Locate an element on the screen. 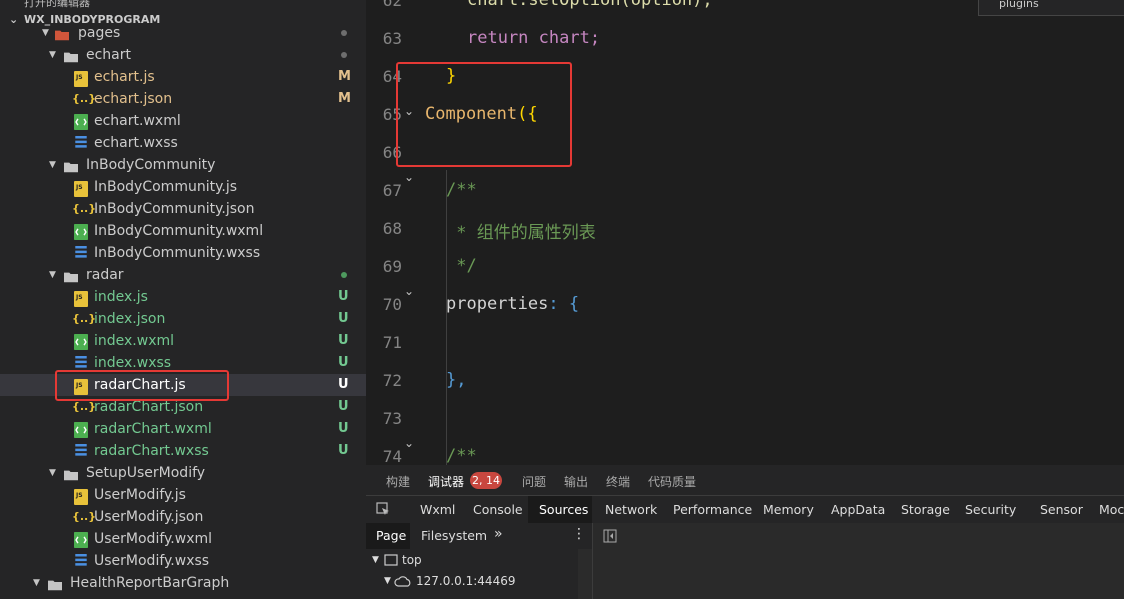  tab-mock: Moc is located at coordinates (1111, 509).